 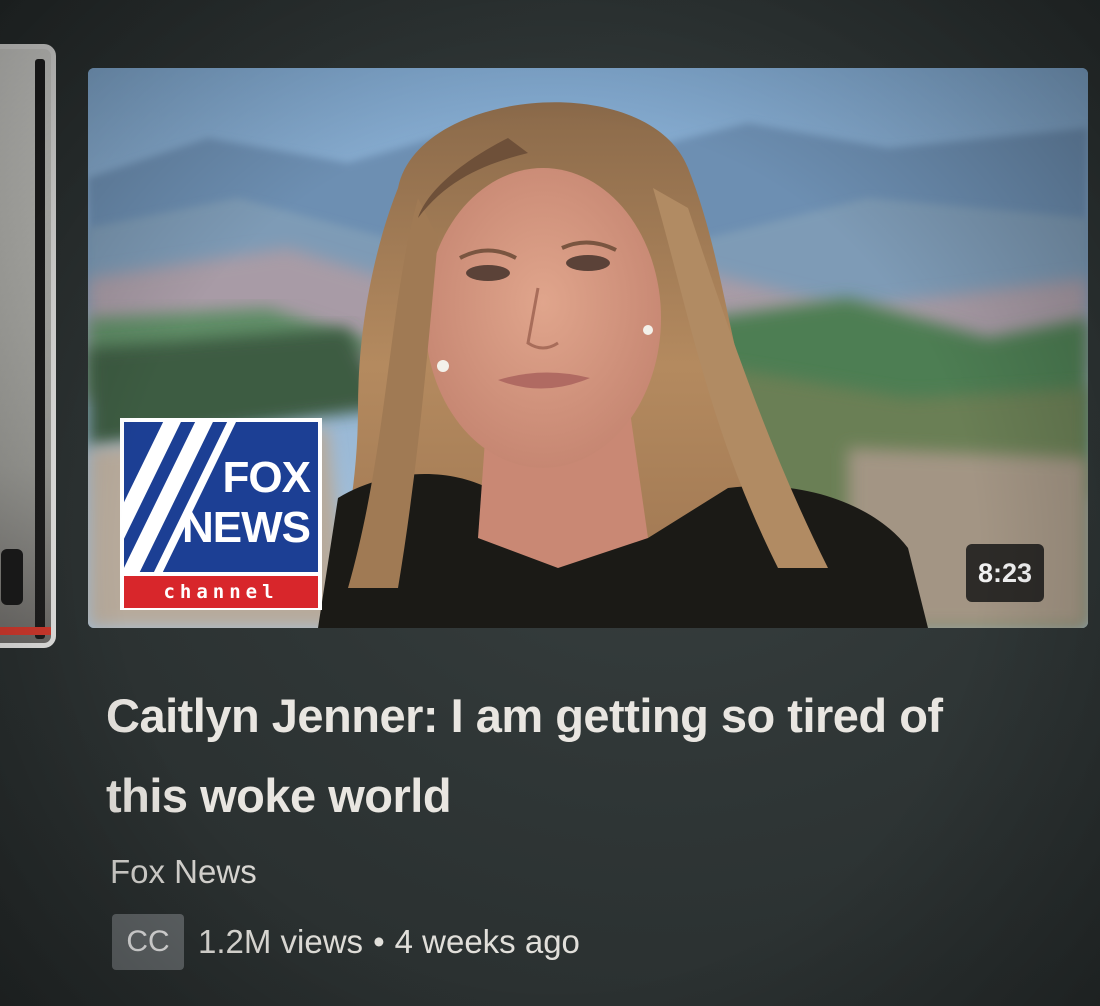 I want to click on closed-captions-badge: CC, so click(x=148, y=942).